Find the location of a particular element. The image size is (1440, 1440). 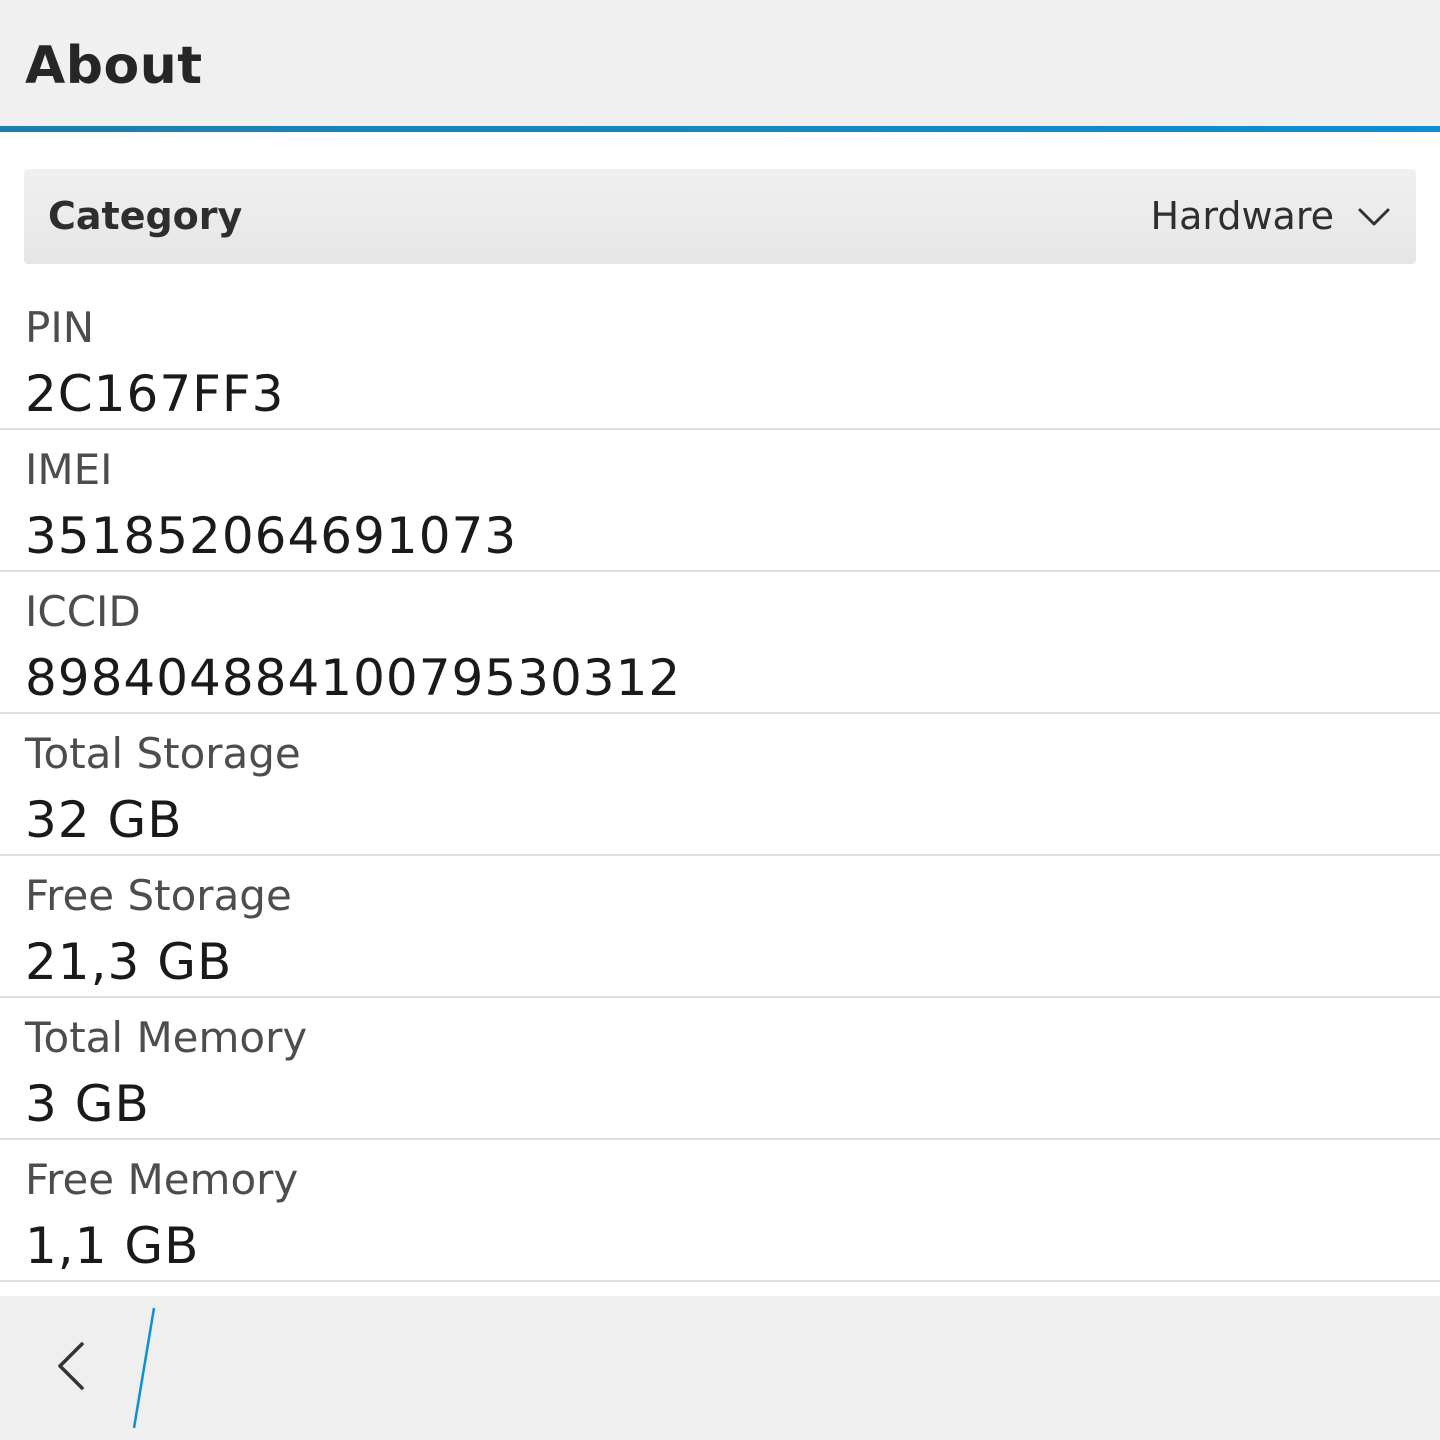

list-item-total-storage: Total Storage 32 GB is located at coordinates (720, 785).